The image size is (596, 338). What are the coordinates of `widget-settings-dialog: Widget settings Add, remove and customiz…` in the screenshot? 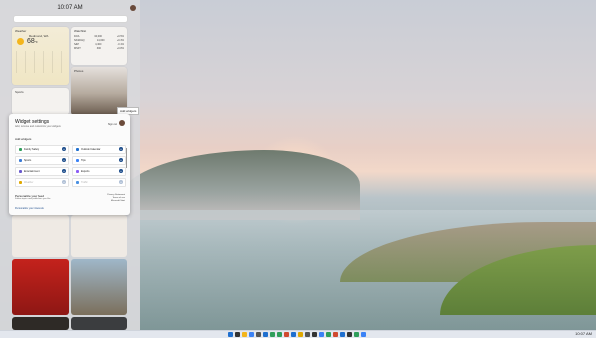 It's located at (69, 164).